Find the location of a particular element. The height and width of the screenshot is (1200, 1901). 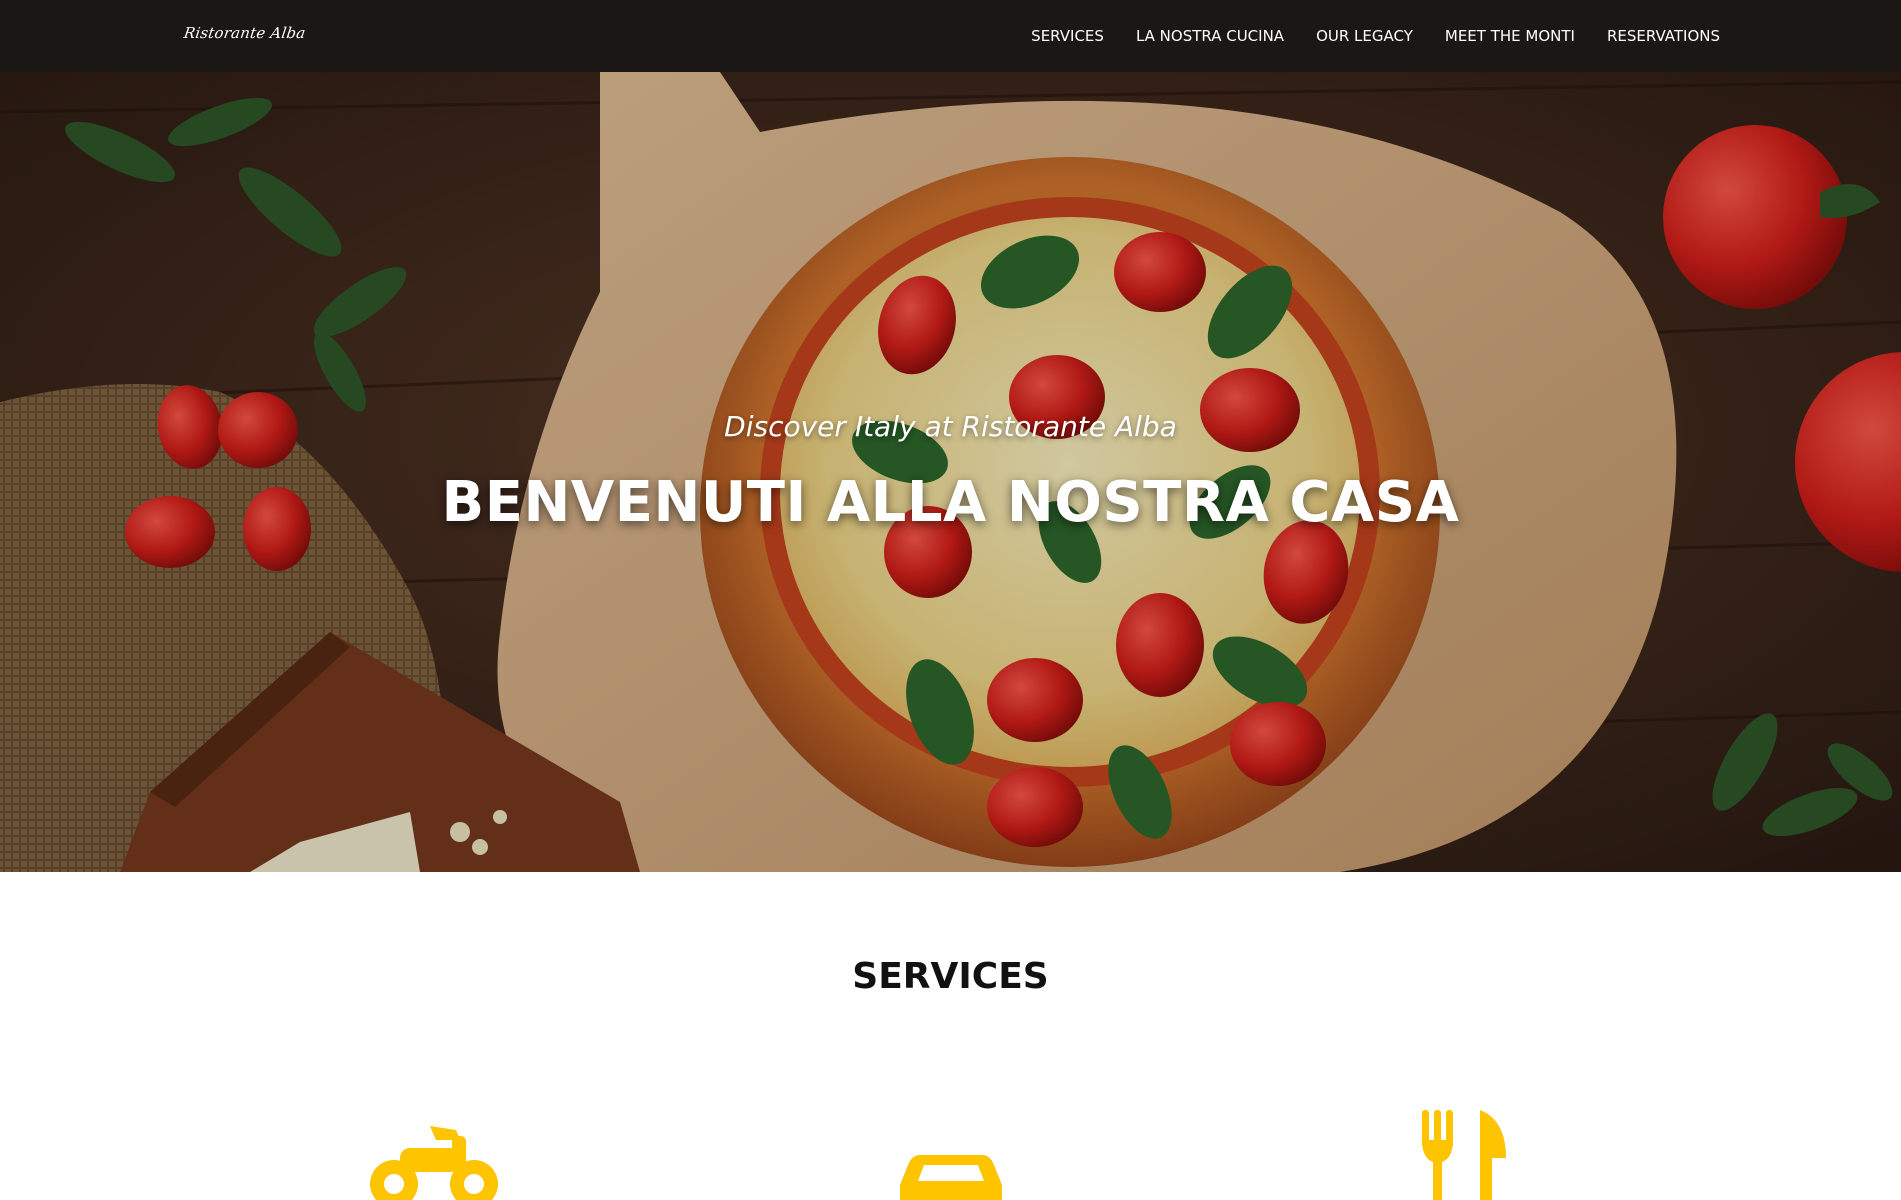

car-icon is located at coordinates (951, 1177).